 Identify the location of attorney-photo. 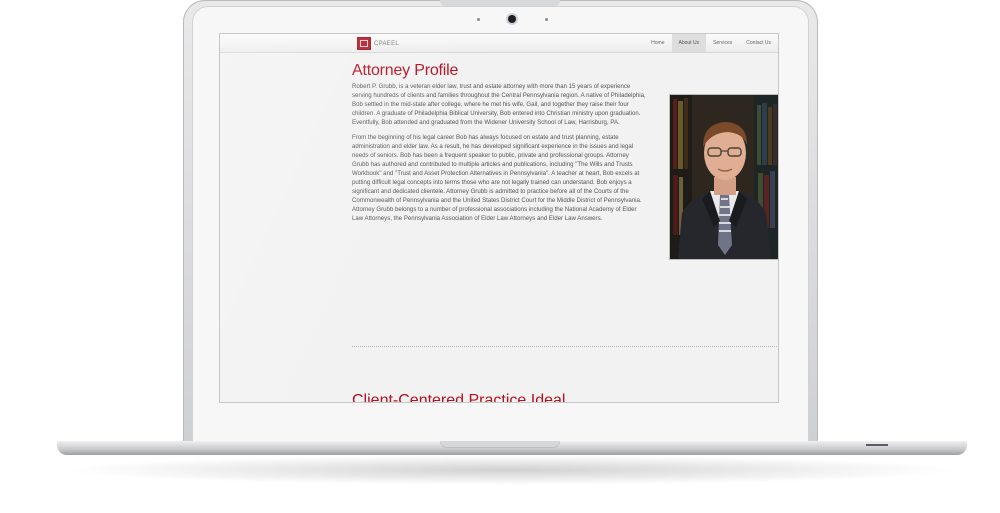
(723, 177).